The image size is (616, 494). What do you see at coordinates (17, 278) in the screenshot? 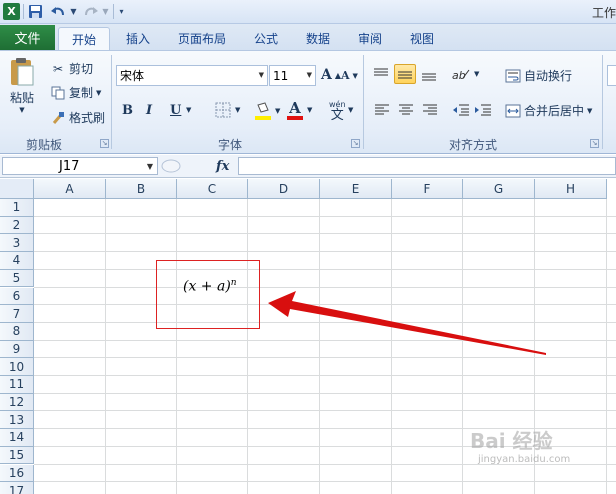
I see `row-header-5: 5` at bounding box center [17, 278].